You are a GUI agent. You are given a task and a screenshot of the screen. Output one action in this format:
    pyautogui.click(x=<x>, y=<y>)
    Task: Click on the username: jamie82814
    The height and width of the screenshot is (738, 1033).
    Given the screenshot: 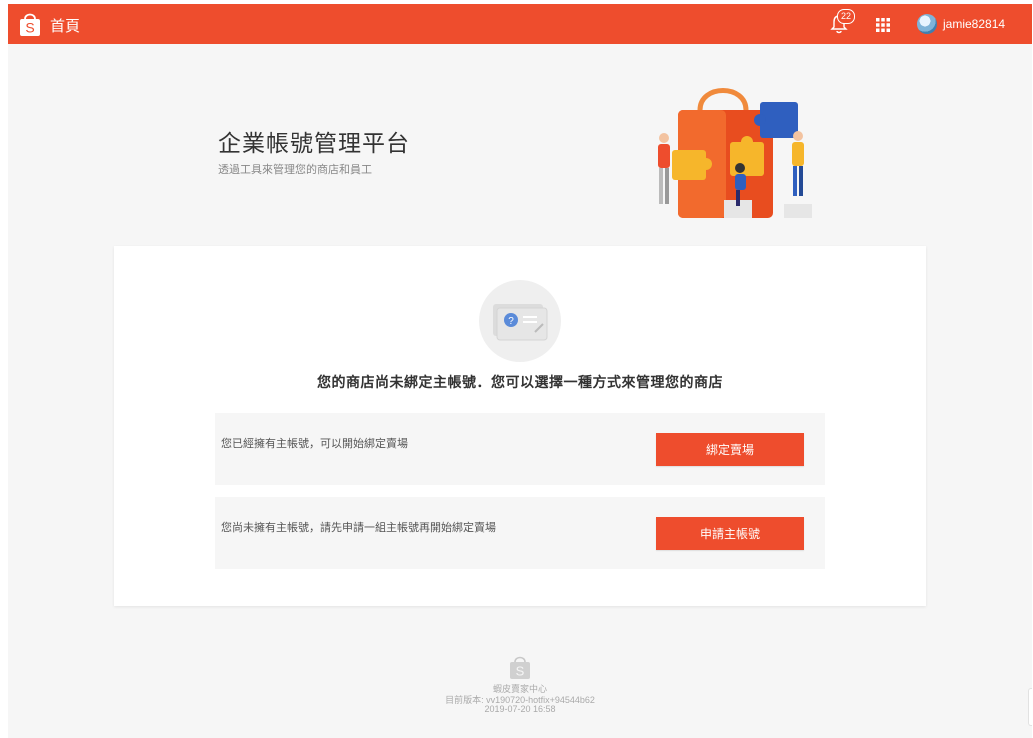 What is the action you would take?
    pyautogui.click(x=974, y=24)
    